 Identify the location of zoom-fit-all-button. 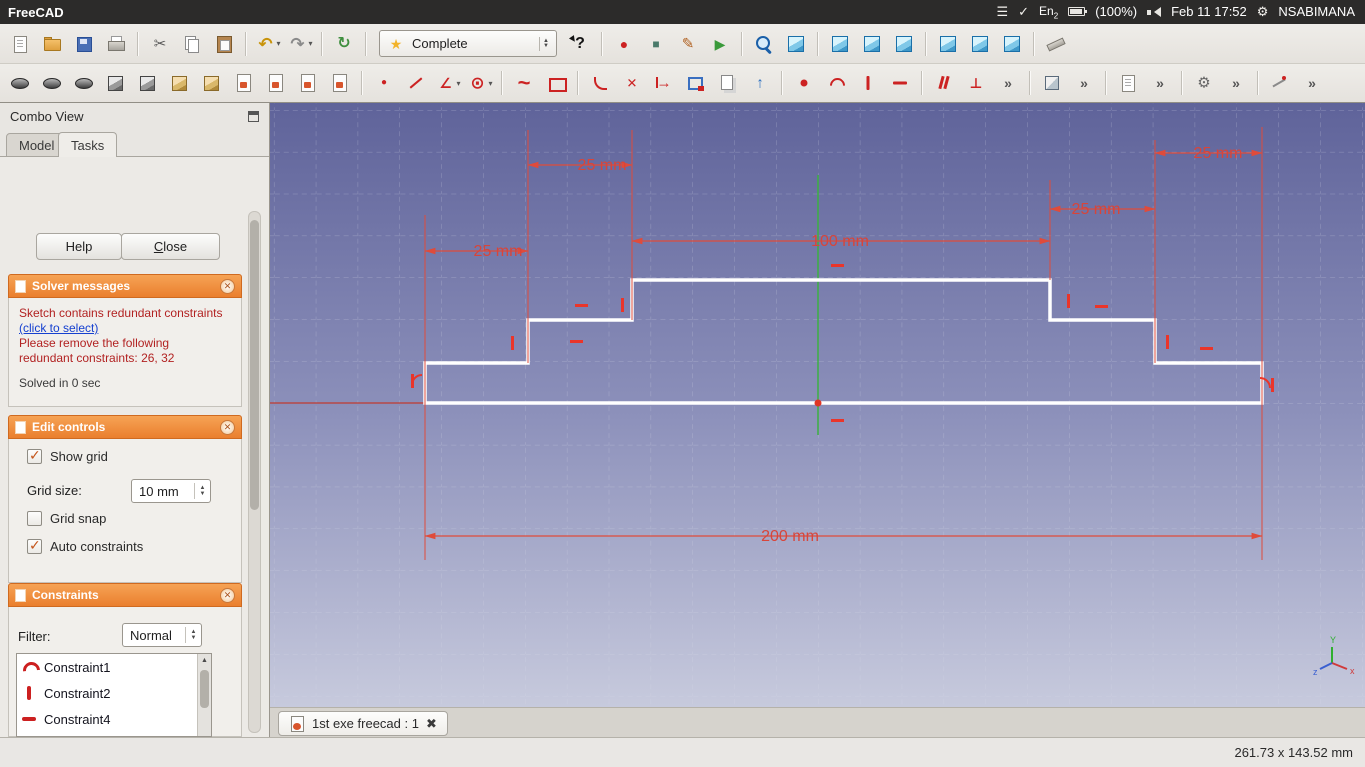
(764, 44).